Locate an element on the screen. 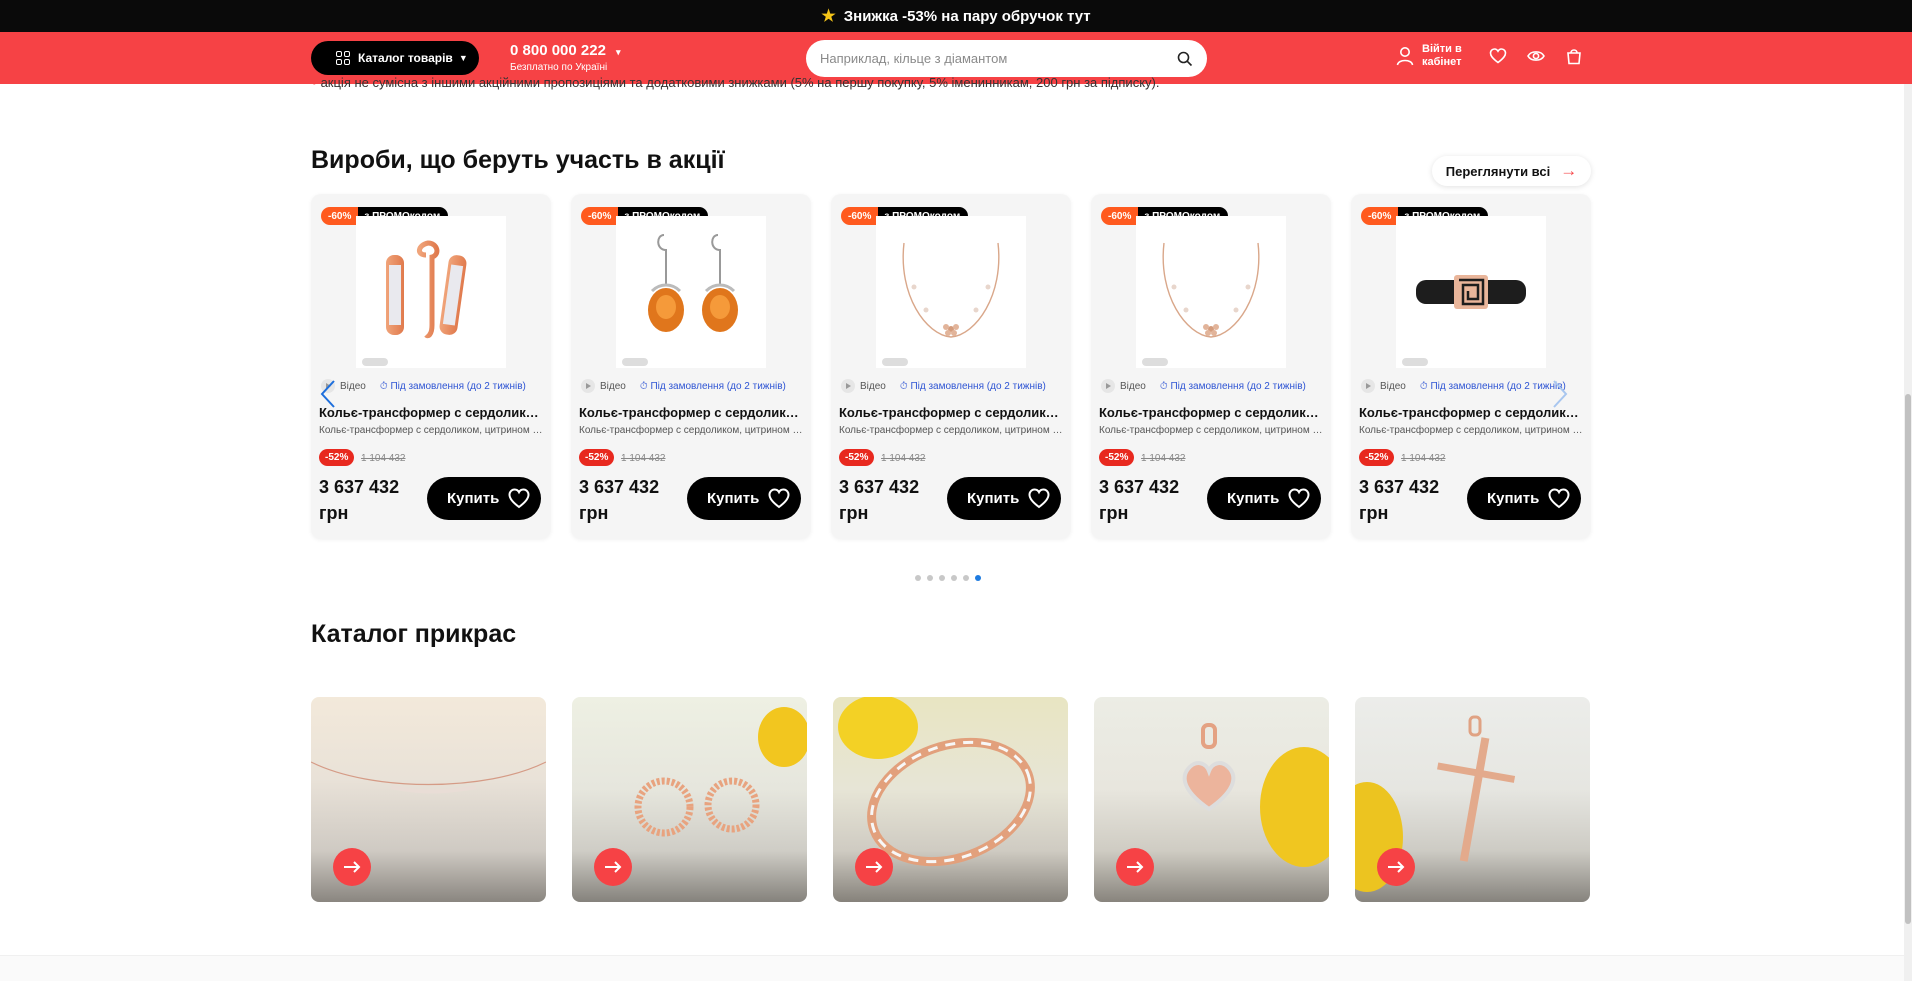  user-icon is located at coordinates (1405, 56).